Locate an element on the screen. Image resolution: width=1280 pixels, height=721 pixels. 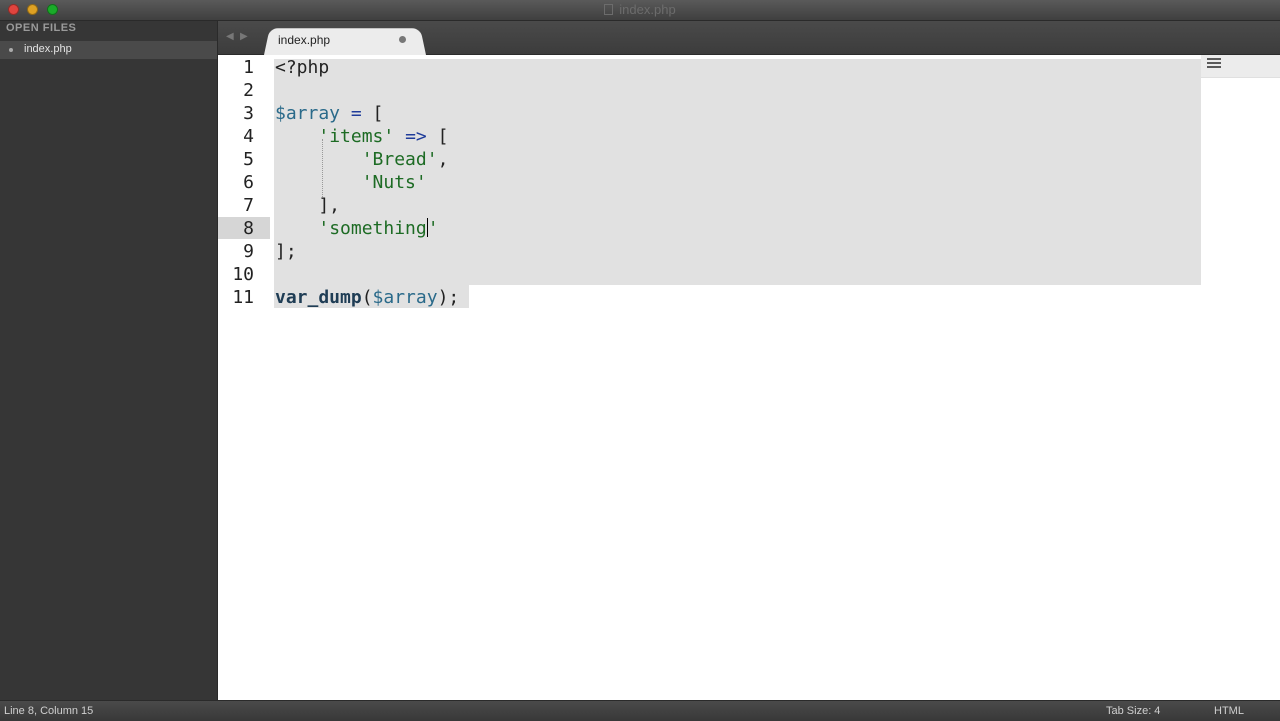
text-cursor is located at coordinates (427, 227).